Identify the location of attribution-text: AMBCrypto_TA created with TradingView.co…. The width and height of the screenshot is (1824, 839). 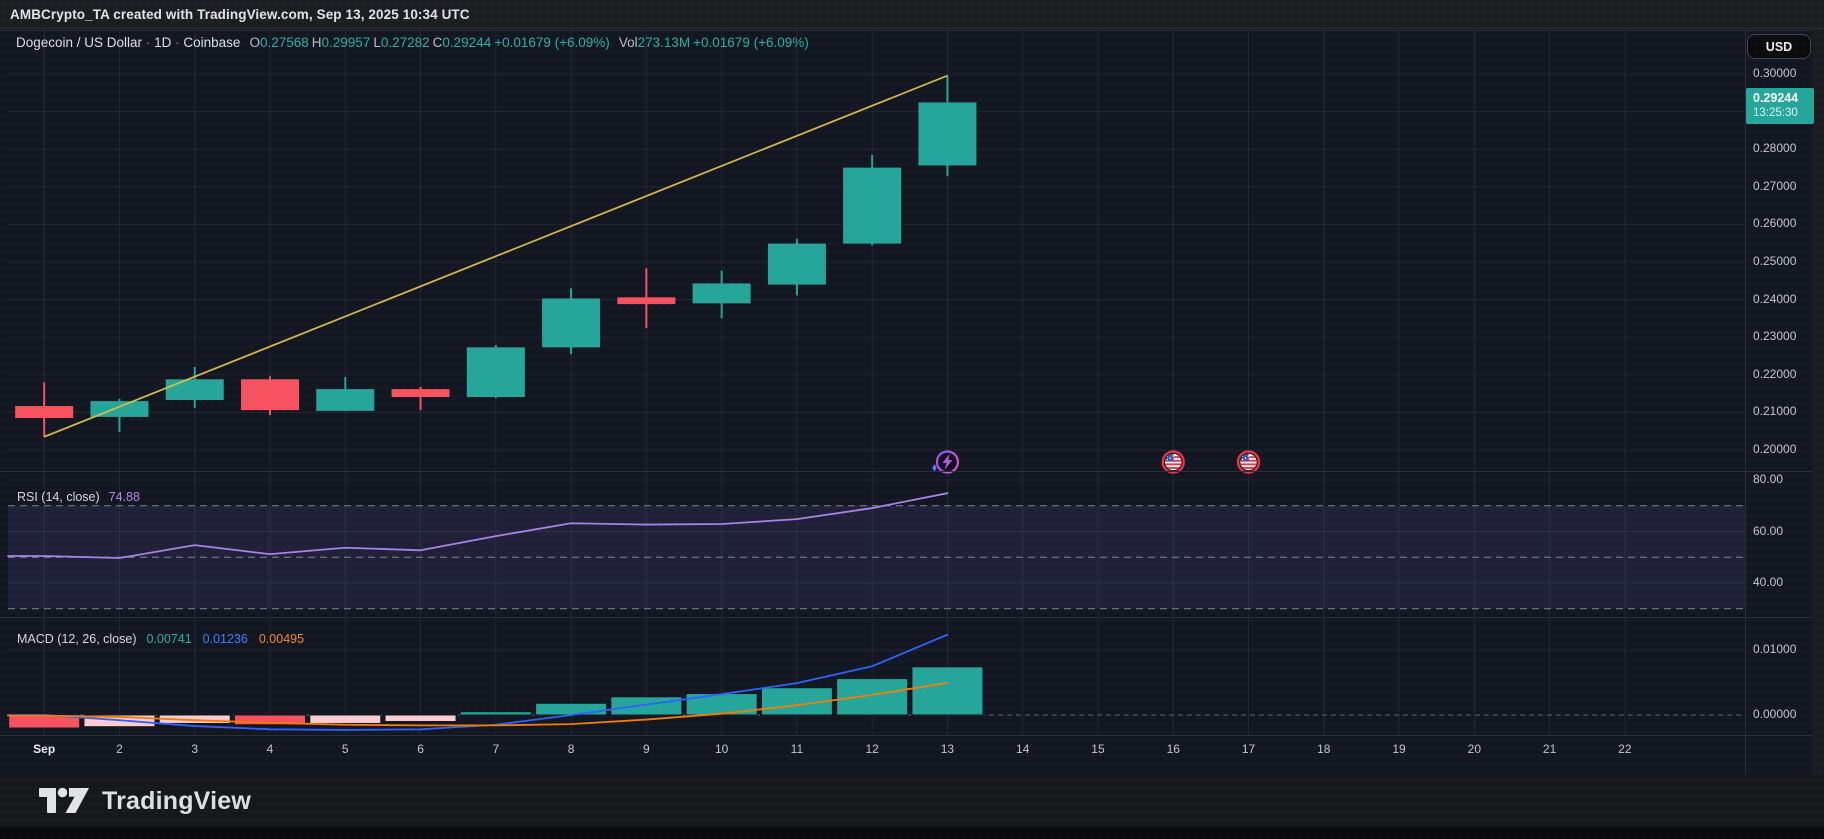
(240, 14).